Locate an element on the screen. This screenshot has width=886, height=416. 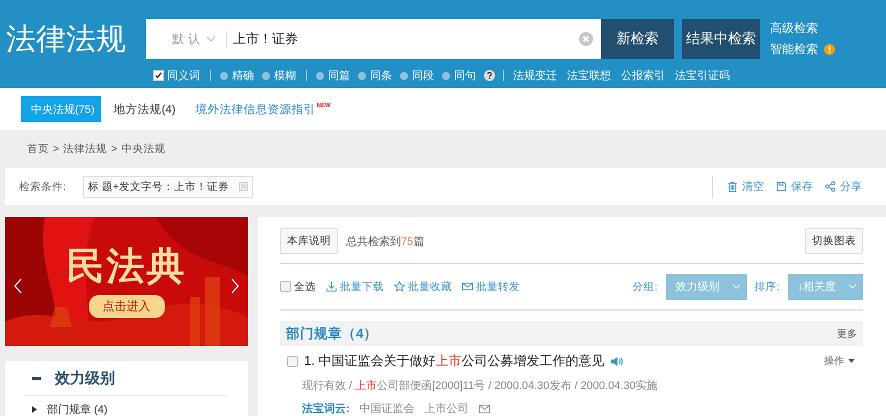
help-icon is located at coordinates (489, 75).